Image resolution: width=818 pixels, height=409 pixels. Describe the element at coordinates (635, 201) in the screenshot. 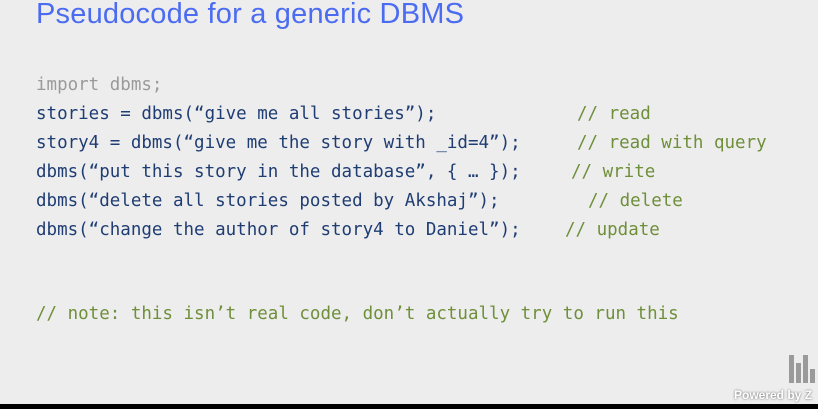

I see `comment-delete: // delete` at that location.